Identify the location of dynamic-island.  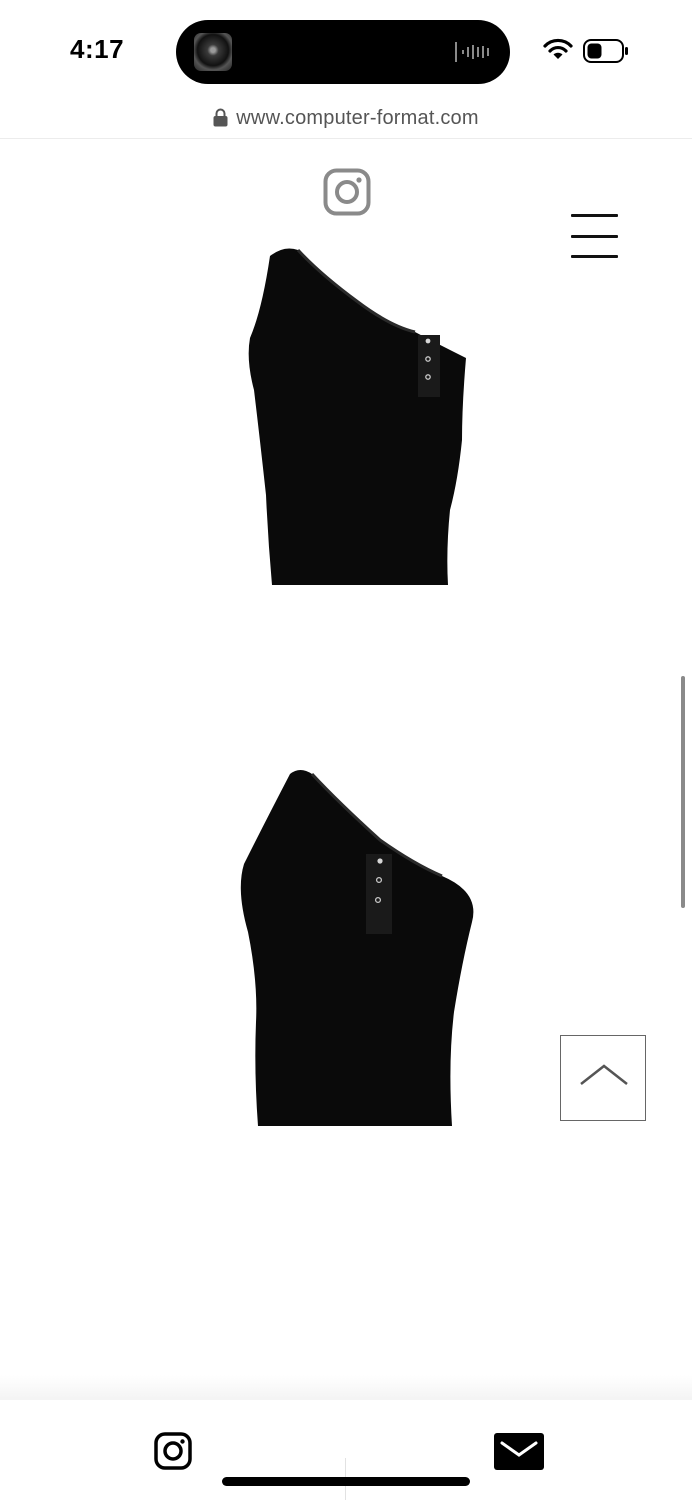
(343, 52).